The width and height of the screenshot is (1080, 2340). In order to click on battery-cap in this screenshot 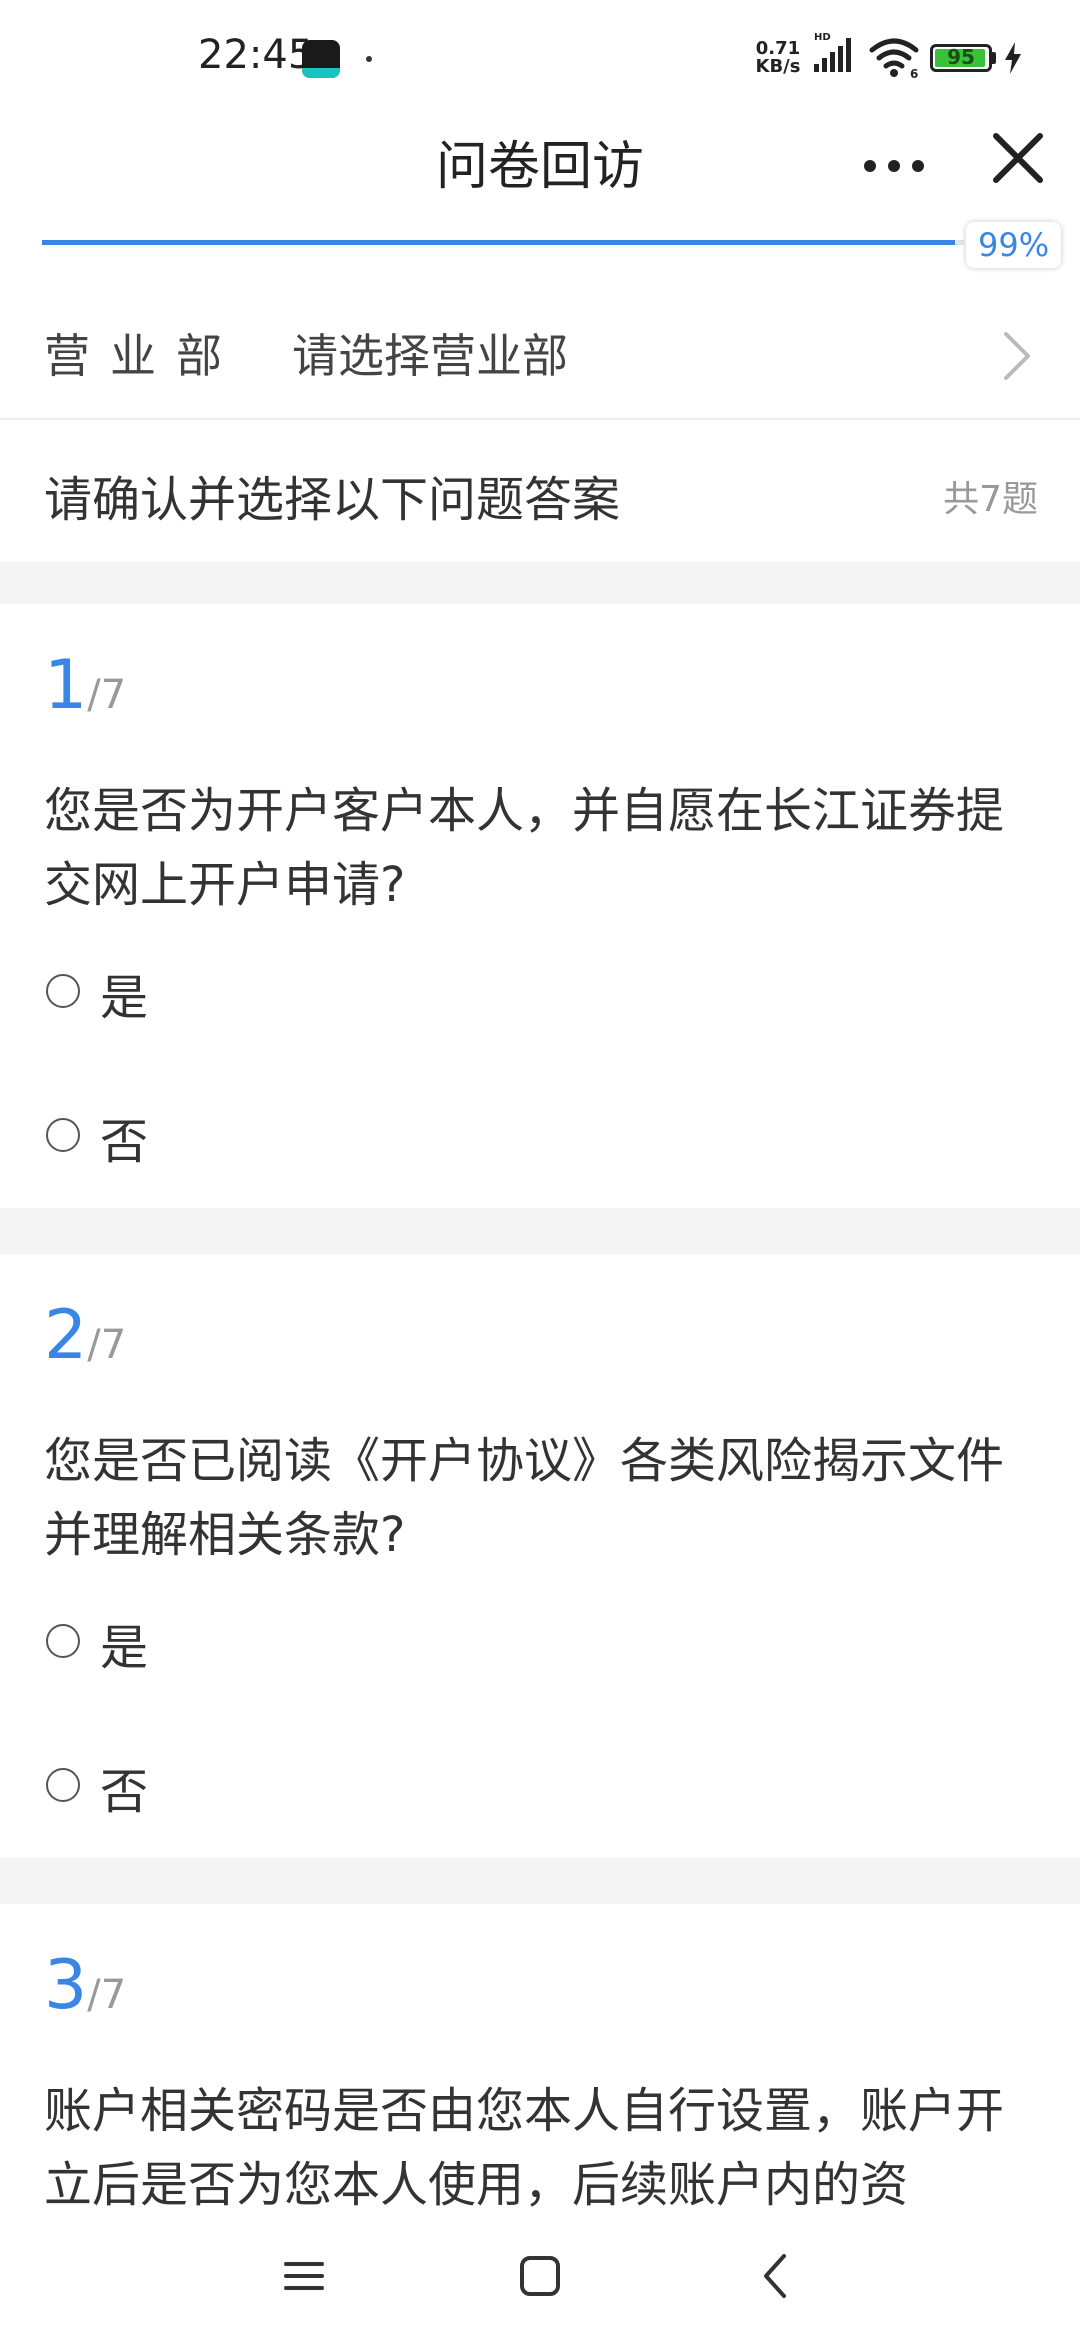, I will do `click(994, 58)`.